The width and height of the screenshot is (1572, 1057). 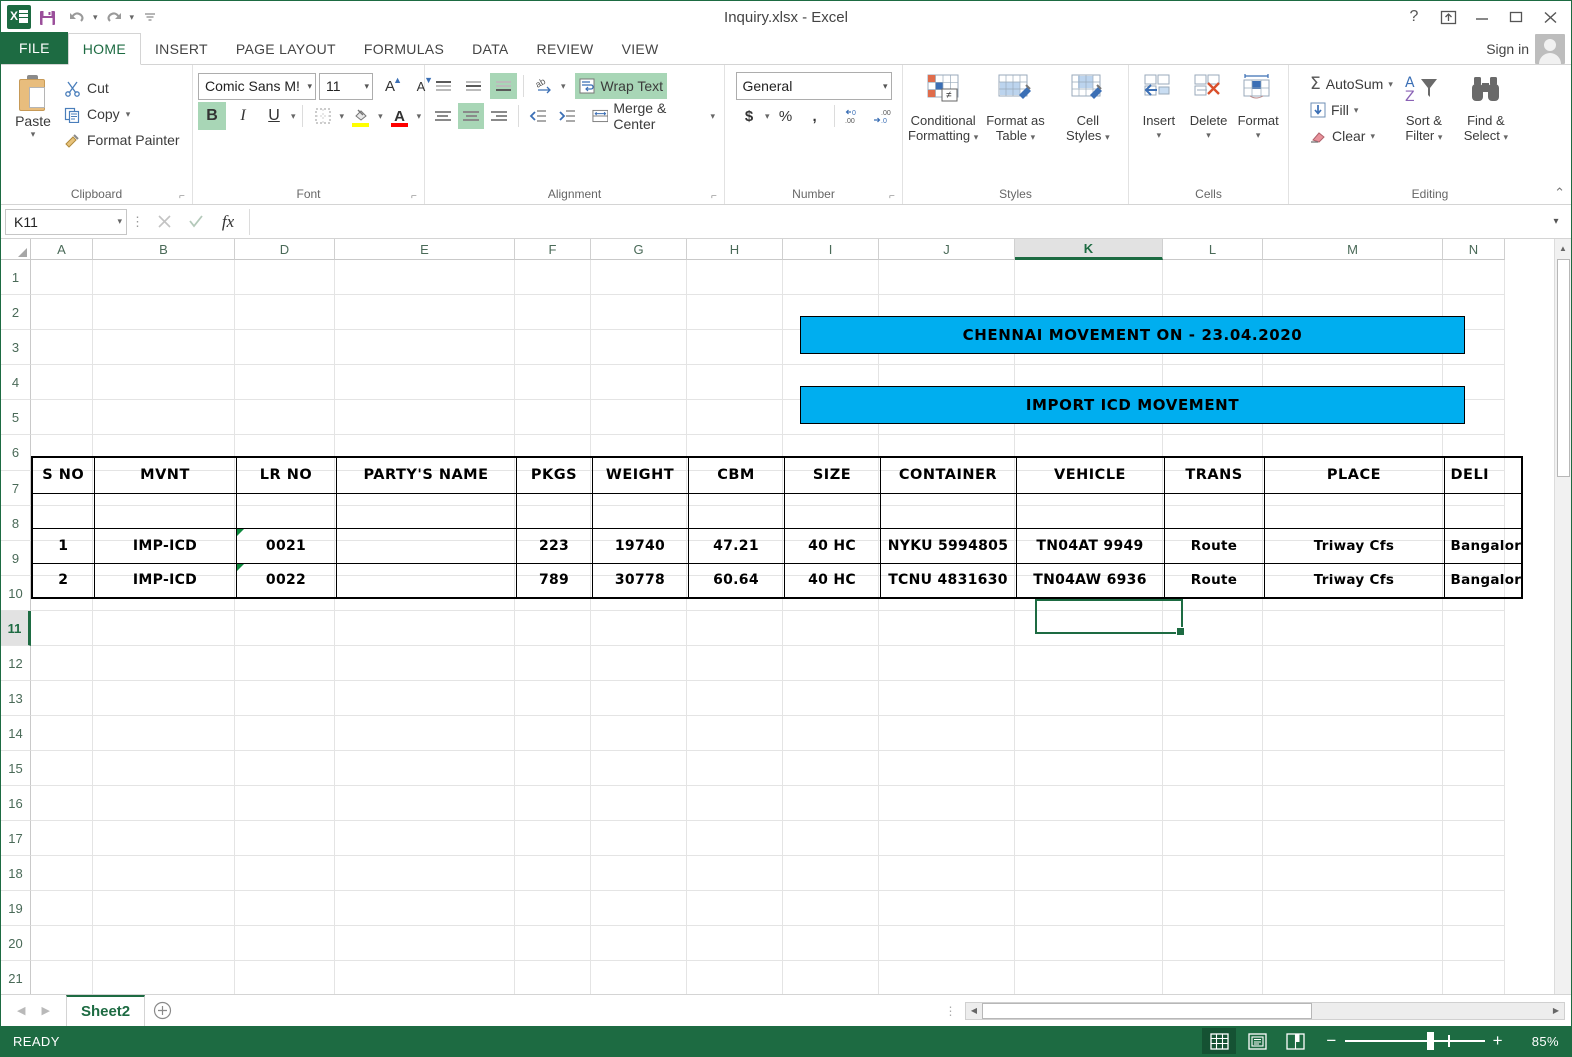 What do you see at coordinates (653, 116) in the screenshot?
I see `merge-center-button: Merge & Center ▾` at bounding box center [653, 116].